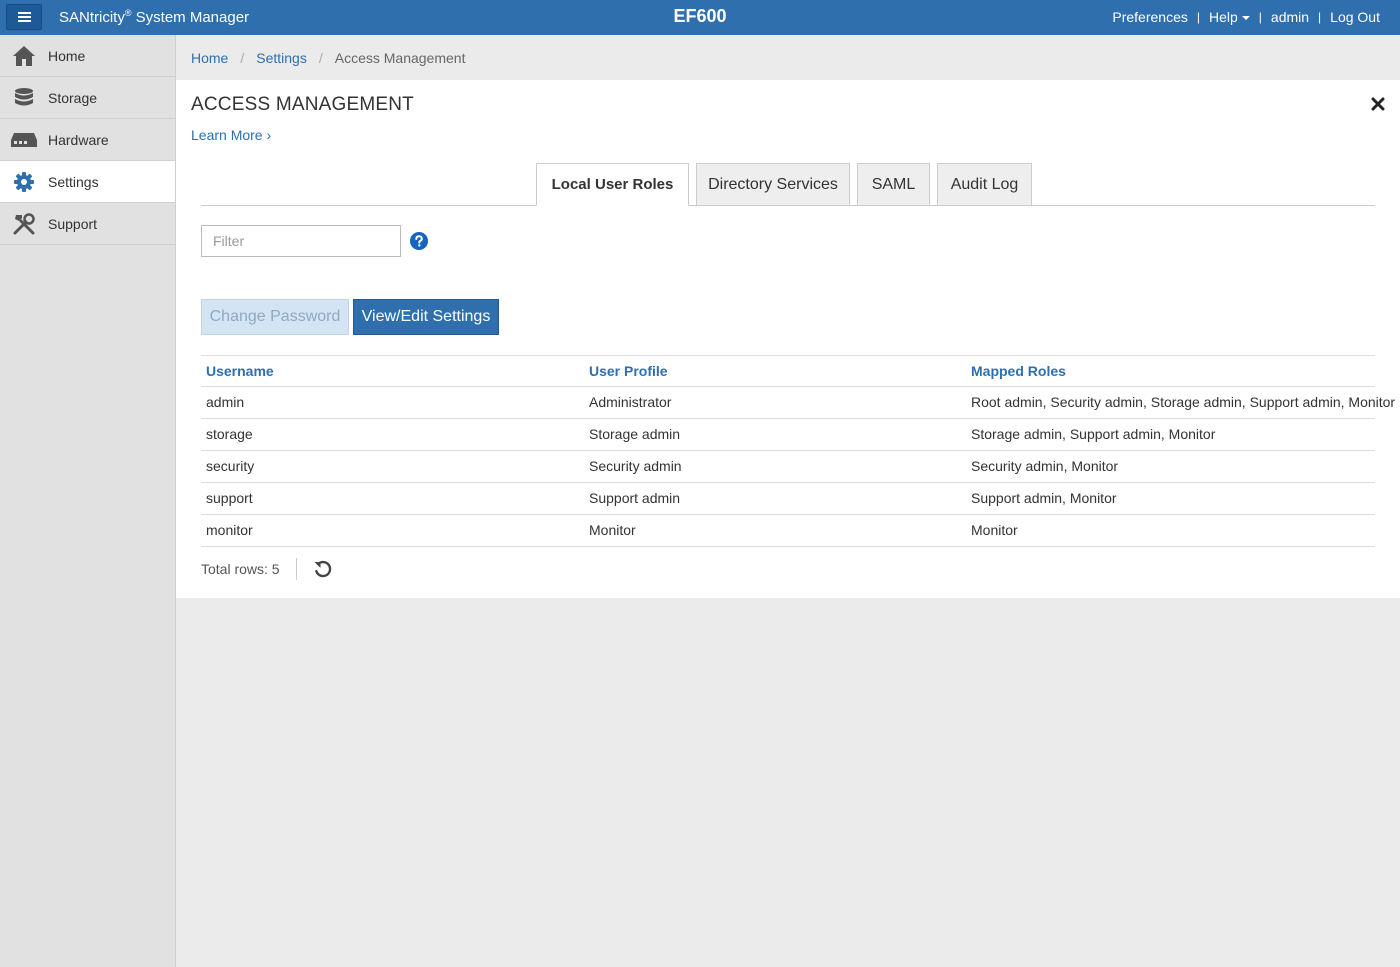 The height and width of the screenshot is (967, 1400). I want to click on hamburger-menu-button, so click(24, 17).